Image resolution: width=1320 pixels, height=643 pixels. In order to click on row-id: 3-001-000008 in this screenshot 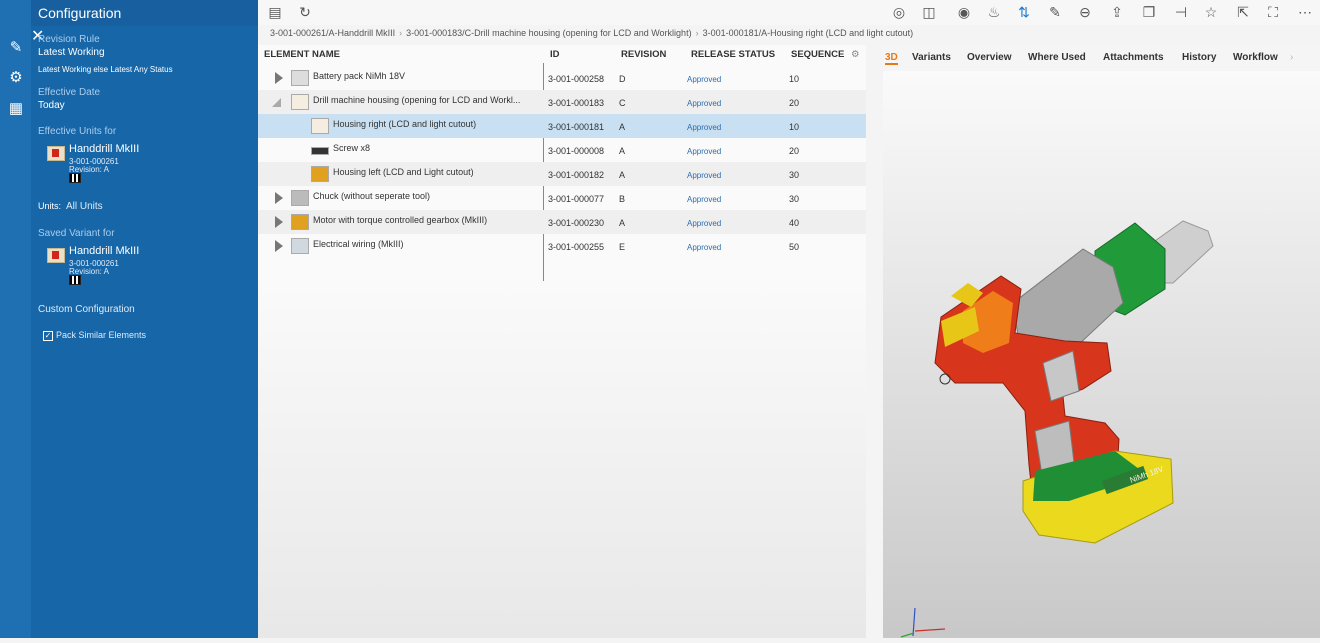, I will do `click(576, 151)`.